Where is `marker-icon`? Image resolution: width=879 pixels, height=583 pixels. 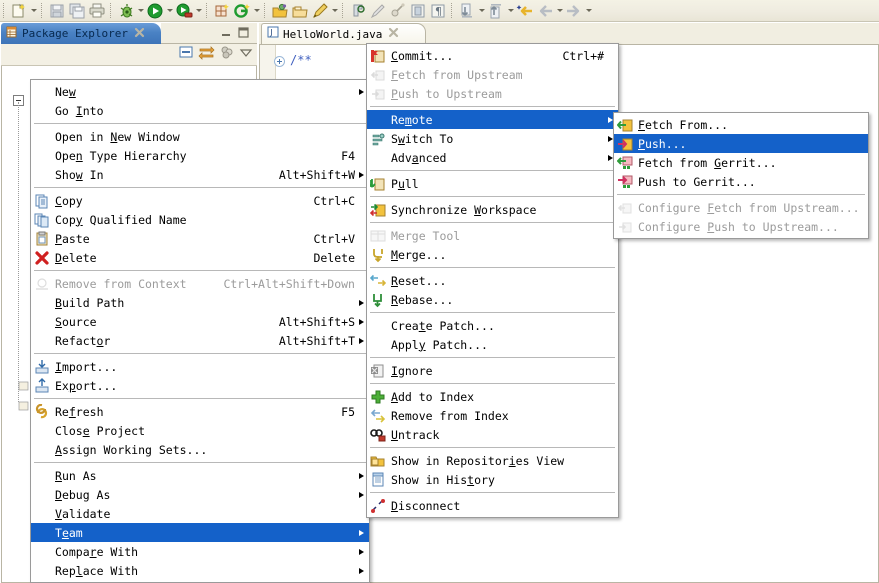
marker-icon is located at coordinates (398, 11).